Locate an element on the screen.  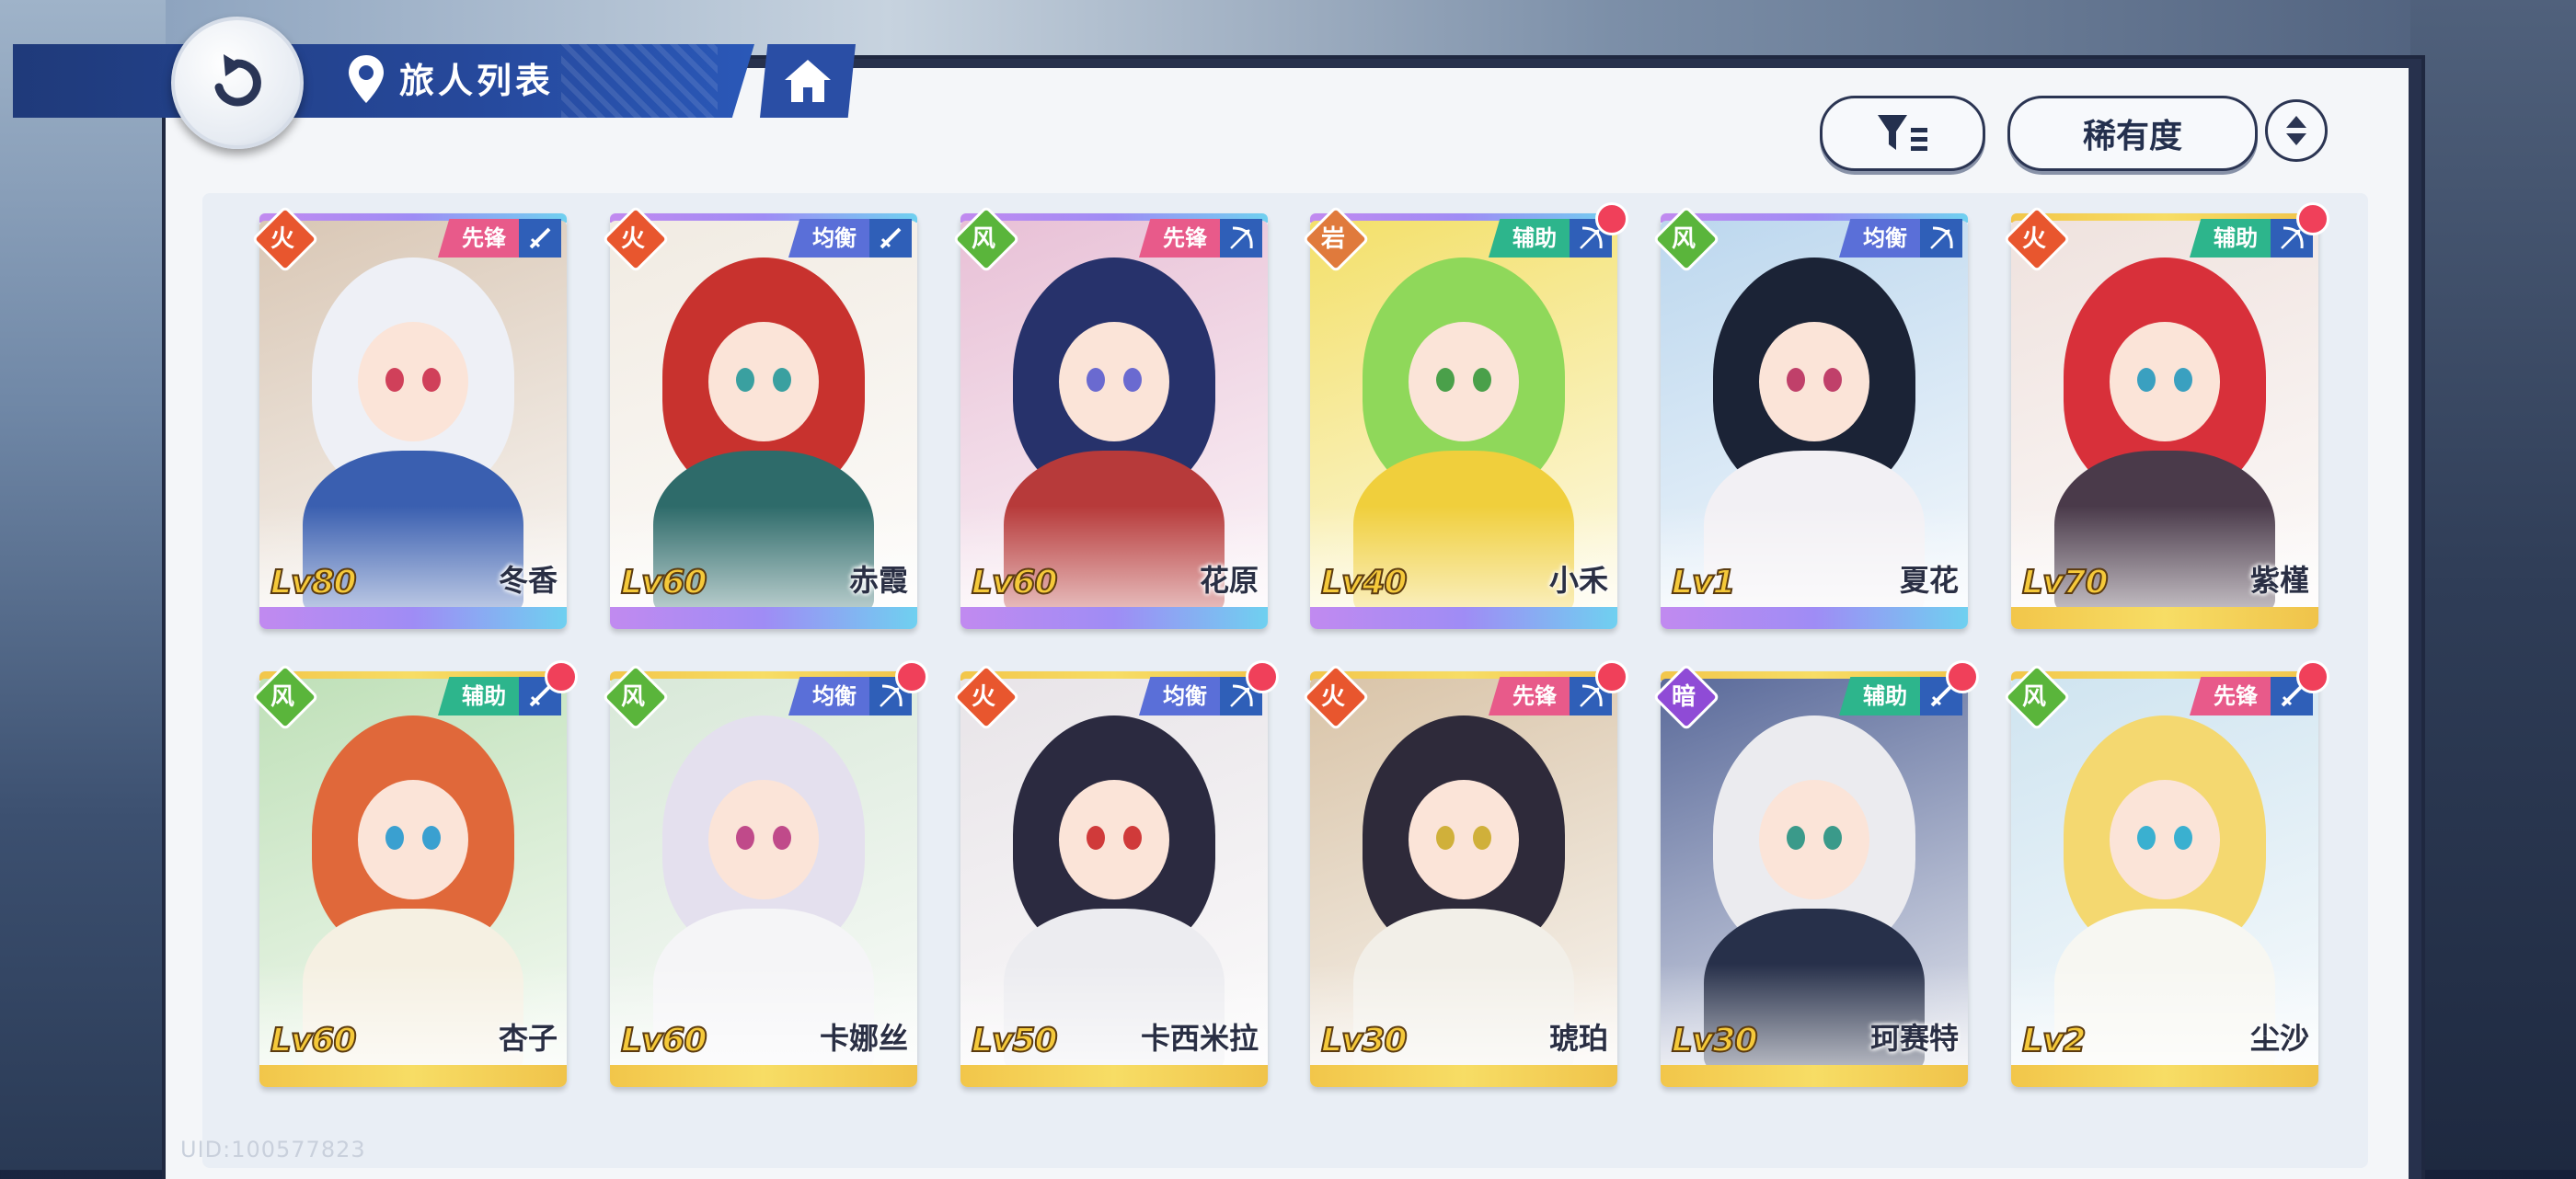
sort-order-toggle is located at coordinates (2296, 131).